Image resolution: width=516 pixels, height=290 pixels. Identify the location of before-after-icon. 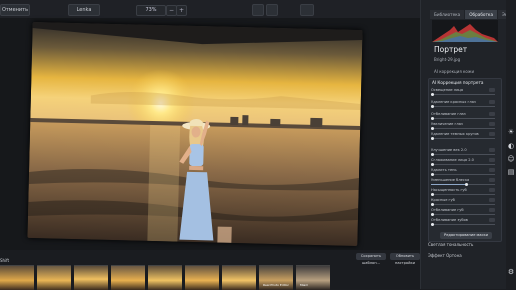
(272, 10).